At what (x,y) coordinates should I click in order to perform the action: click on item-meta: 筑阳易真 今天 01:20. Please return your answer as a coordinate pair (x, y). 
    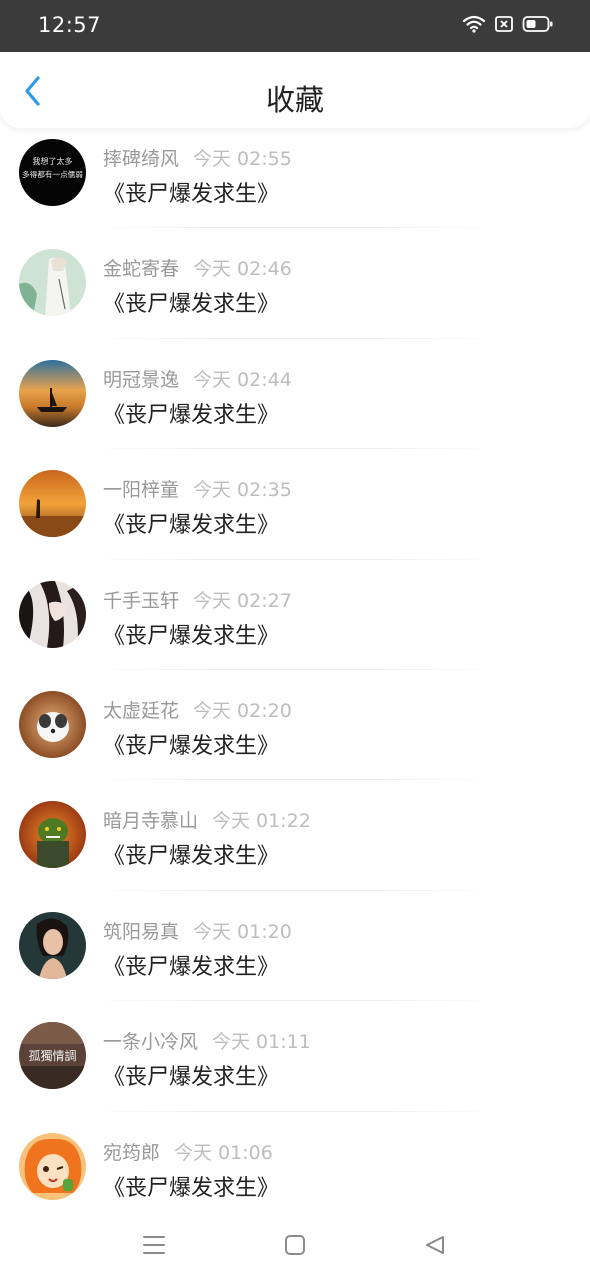
    Looking at the image, I should click on (197, 930).